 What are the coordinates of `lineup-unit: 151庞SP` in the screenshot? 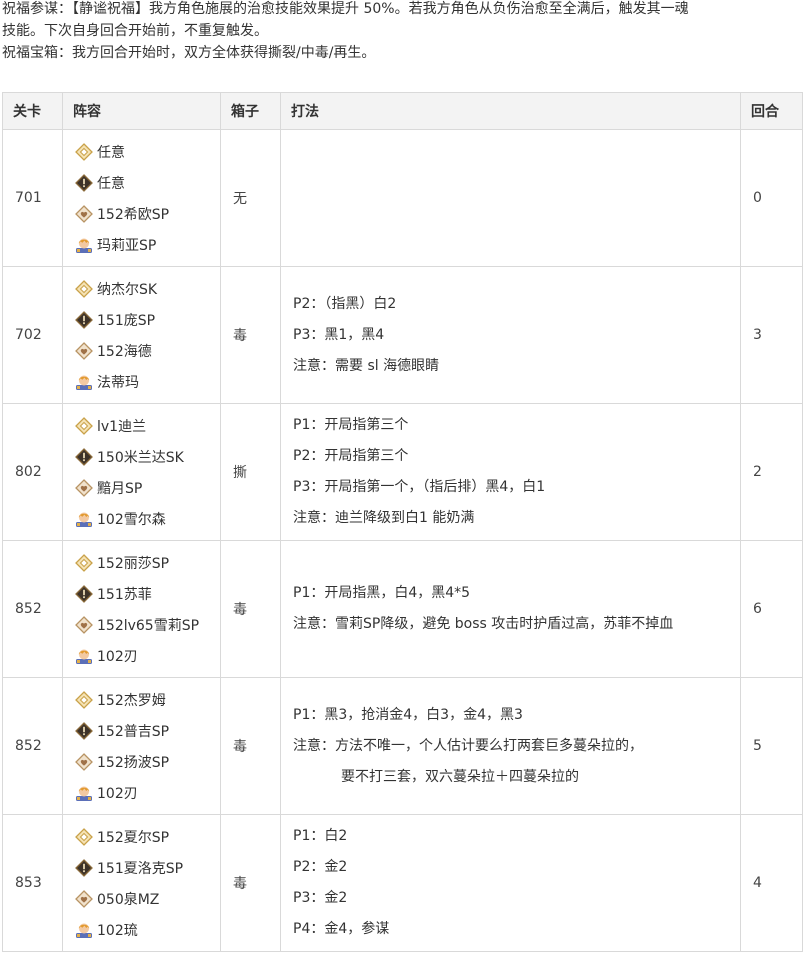 It's located at (141, 319).